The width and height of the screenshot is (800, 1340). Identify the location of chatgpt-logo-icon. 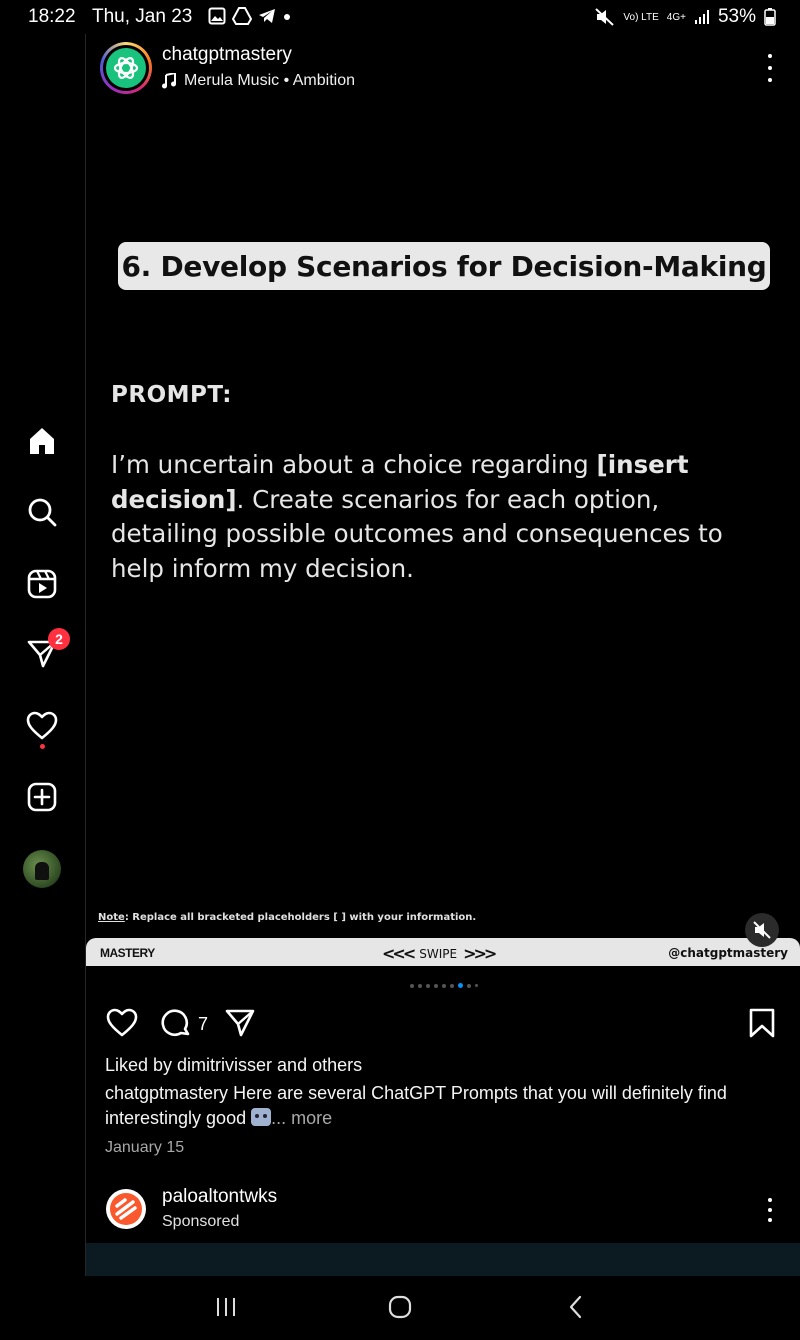
(126, 68).